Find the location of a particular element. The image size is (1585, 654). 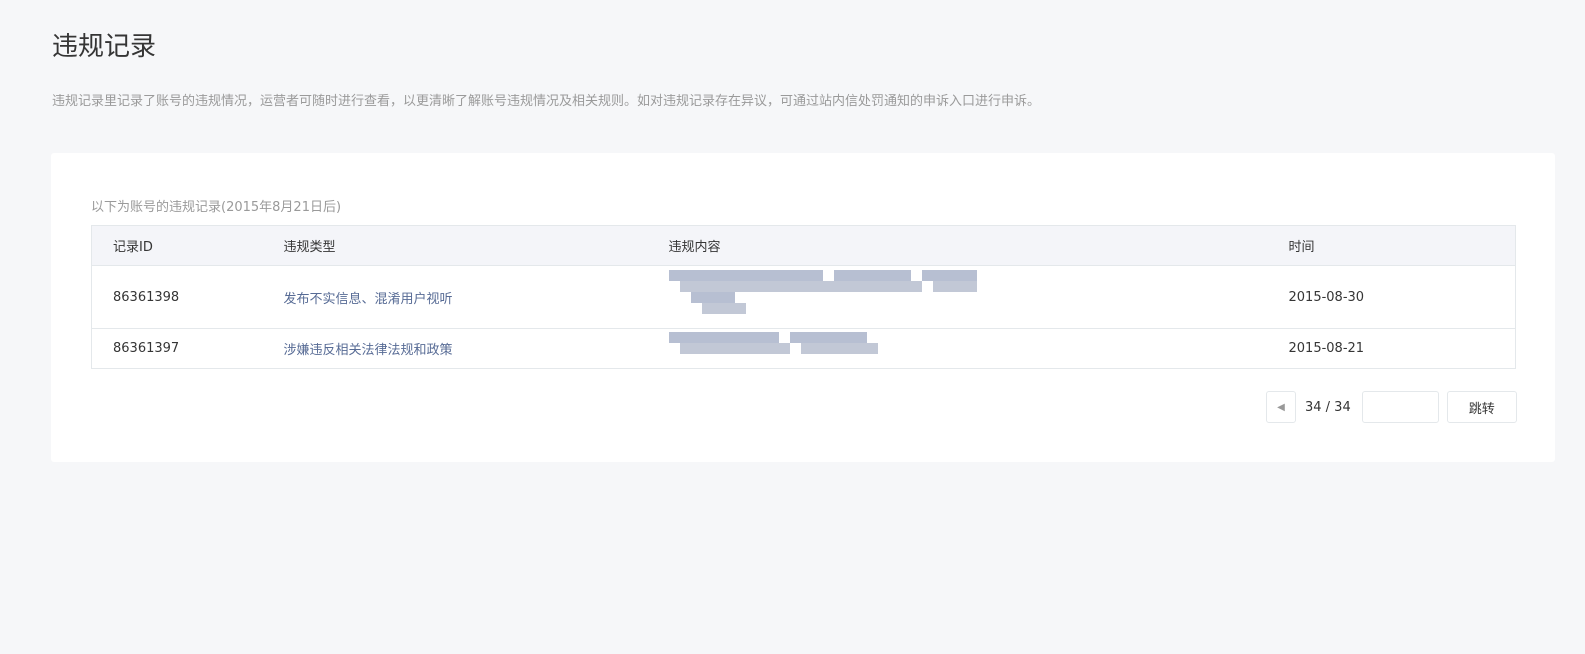

pagination: ◀ 34 / 34 跳转 is located at coordinates (1391, 407).